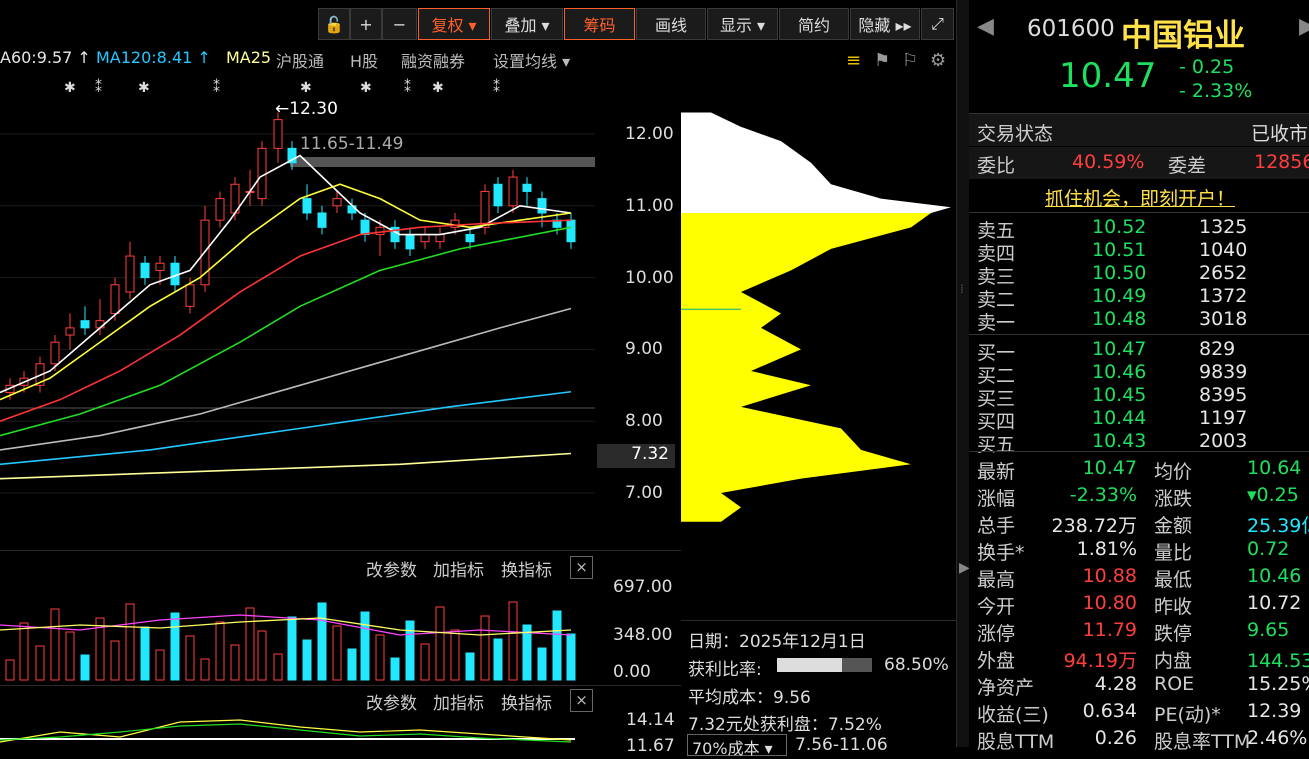  I want to click on stat-value: 10.64, so click(1274, 468).